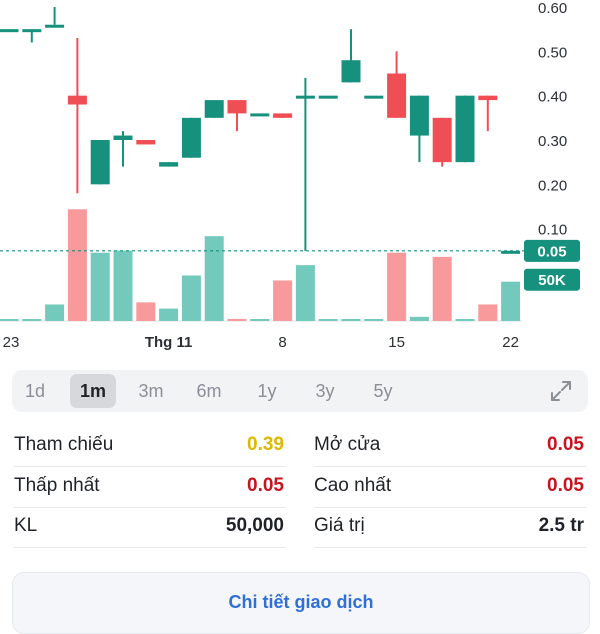 The width and height of the screenshot is (600, 634). What do you see at coordinates (282, 342) in the screenshot?
I see `x-tick-label: 8` at bounding box center [282, 342].